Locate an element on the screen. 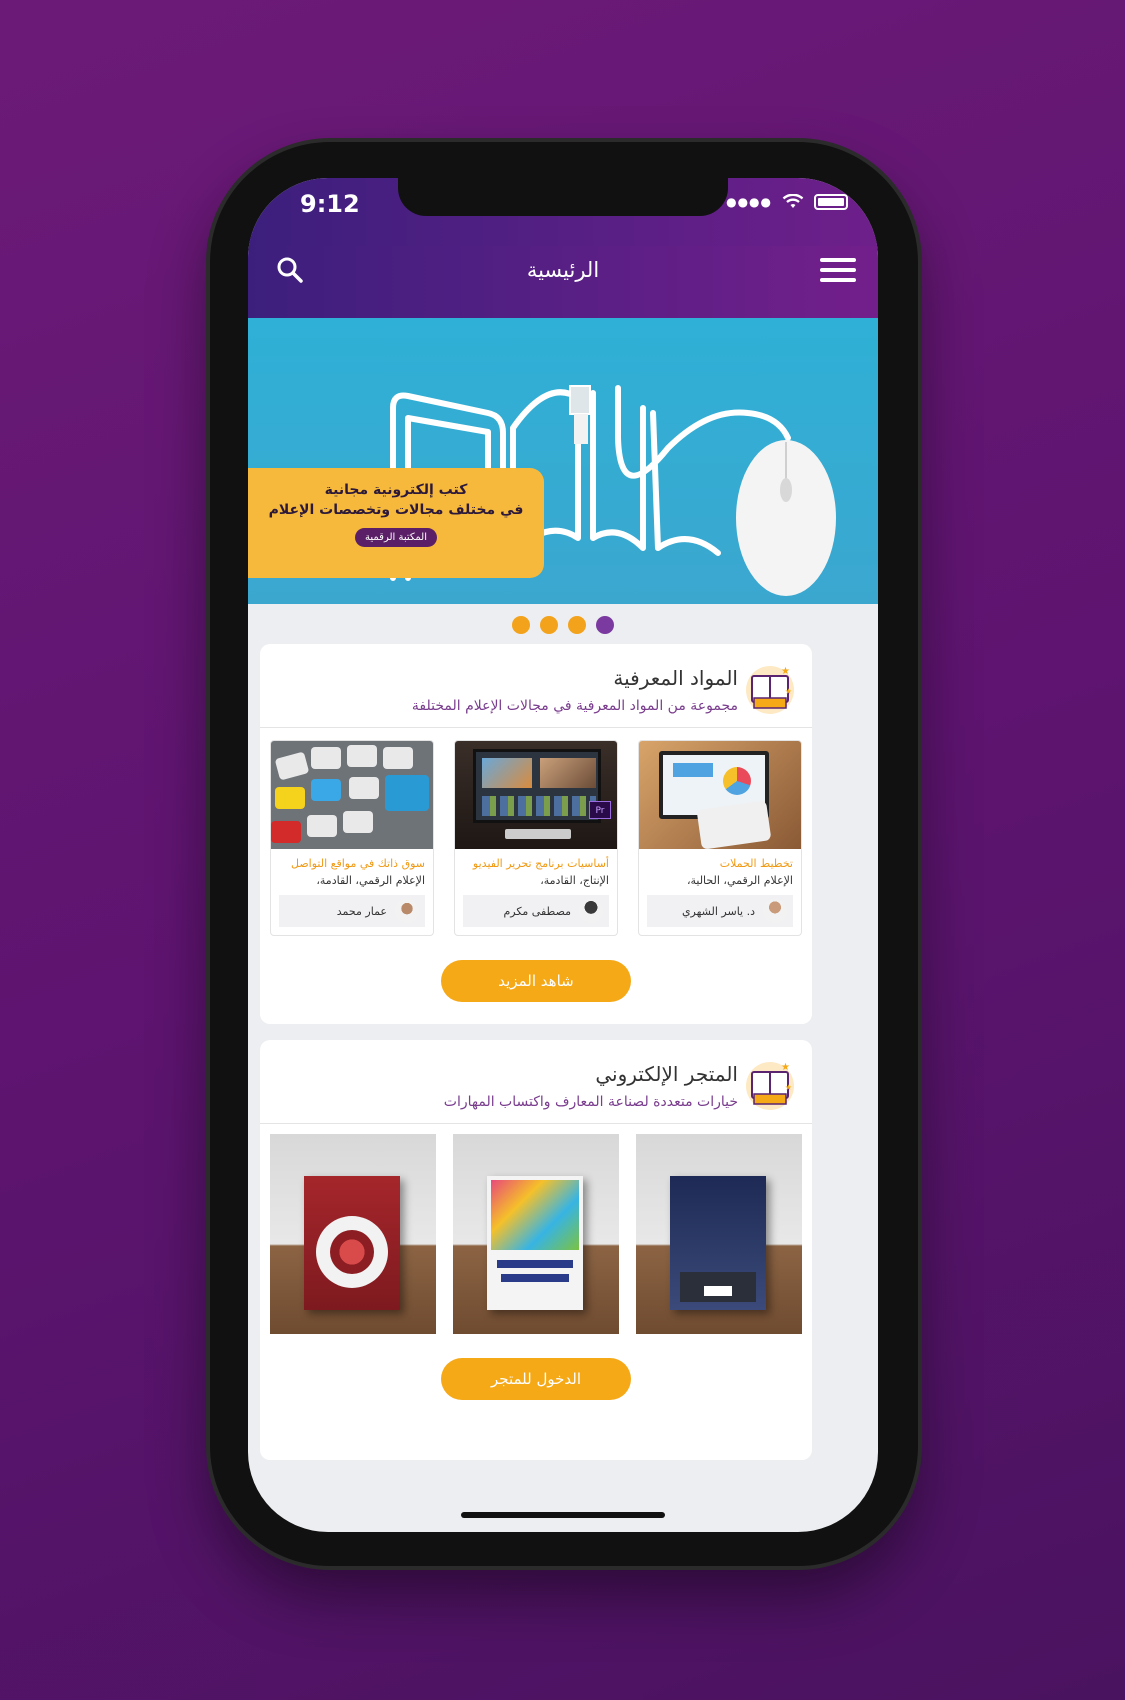 The width and height of the screenshot is (1125, 1700). instructor-row: مصطفى مكرم is located at coordinates (536, 911).